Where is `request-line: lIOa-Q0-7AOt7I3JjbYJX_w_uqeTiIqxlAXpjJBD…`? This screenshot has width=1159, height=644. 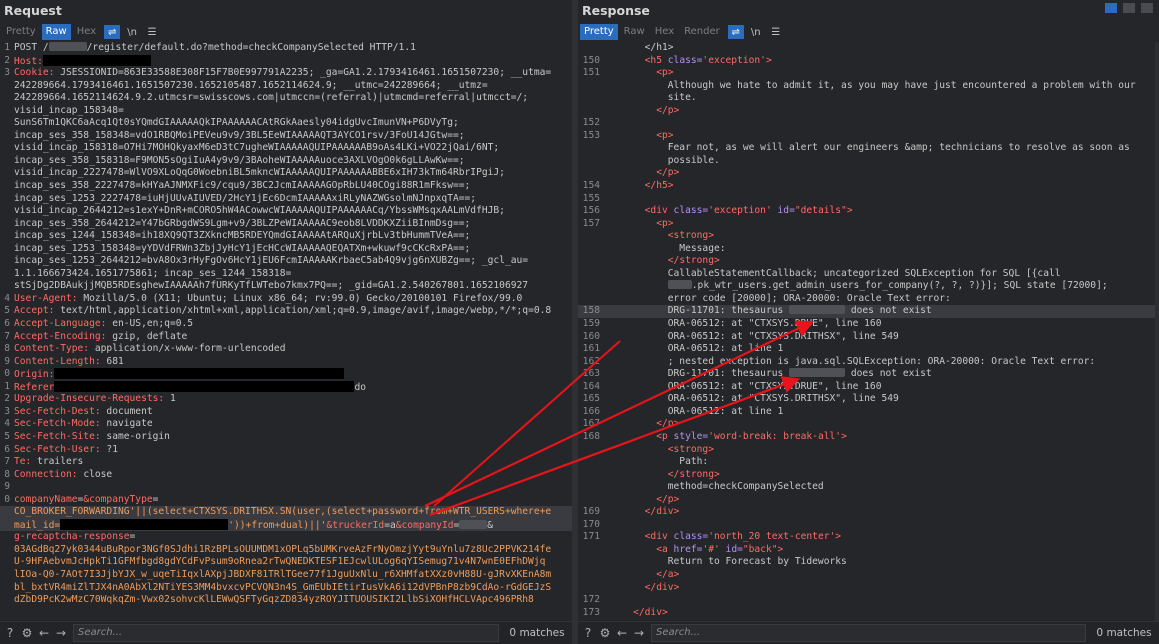 request-line: lIOa-Q0-7AOt7I3JjbYJX_w_uqeTiIqxlAXpjJBD… is located at coordinates (286, 575).